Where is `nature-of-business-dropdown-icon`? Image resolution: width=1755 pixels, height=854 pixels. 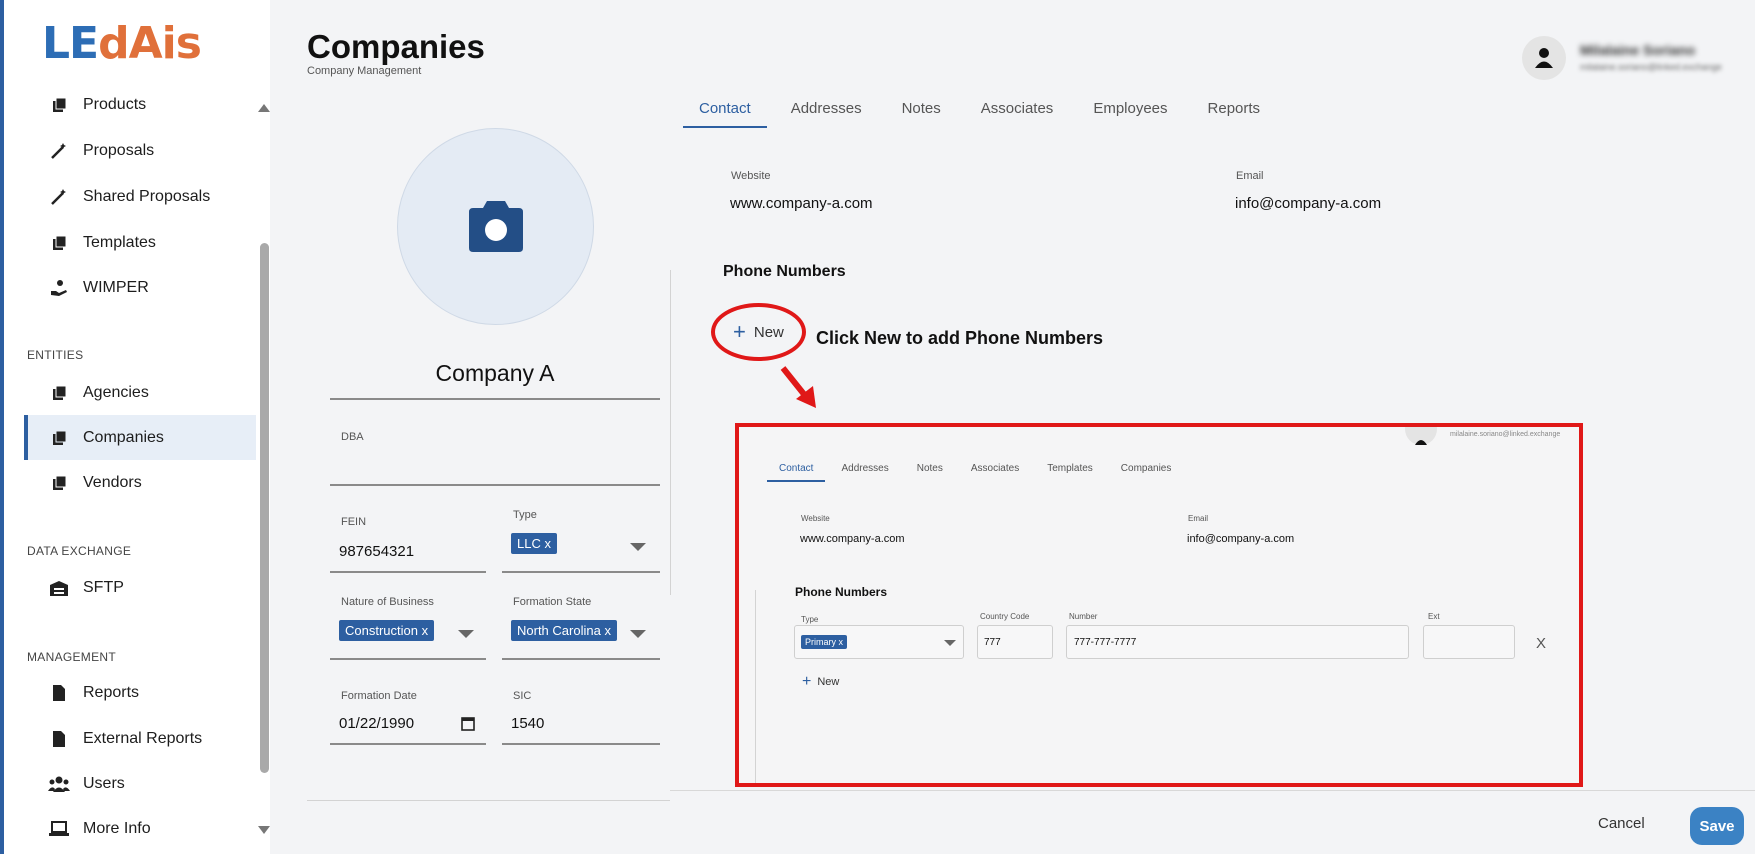
nature-of-business-dropdown-icon is located at coordinates (466, 634).